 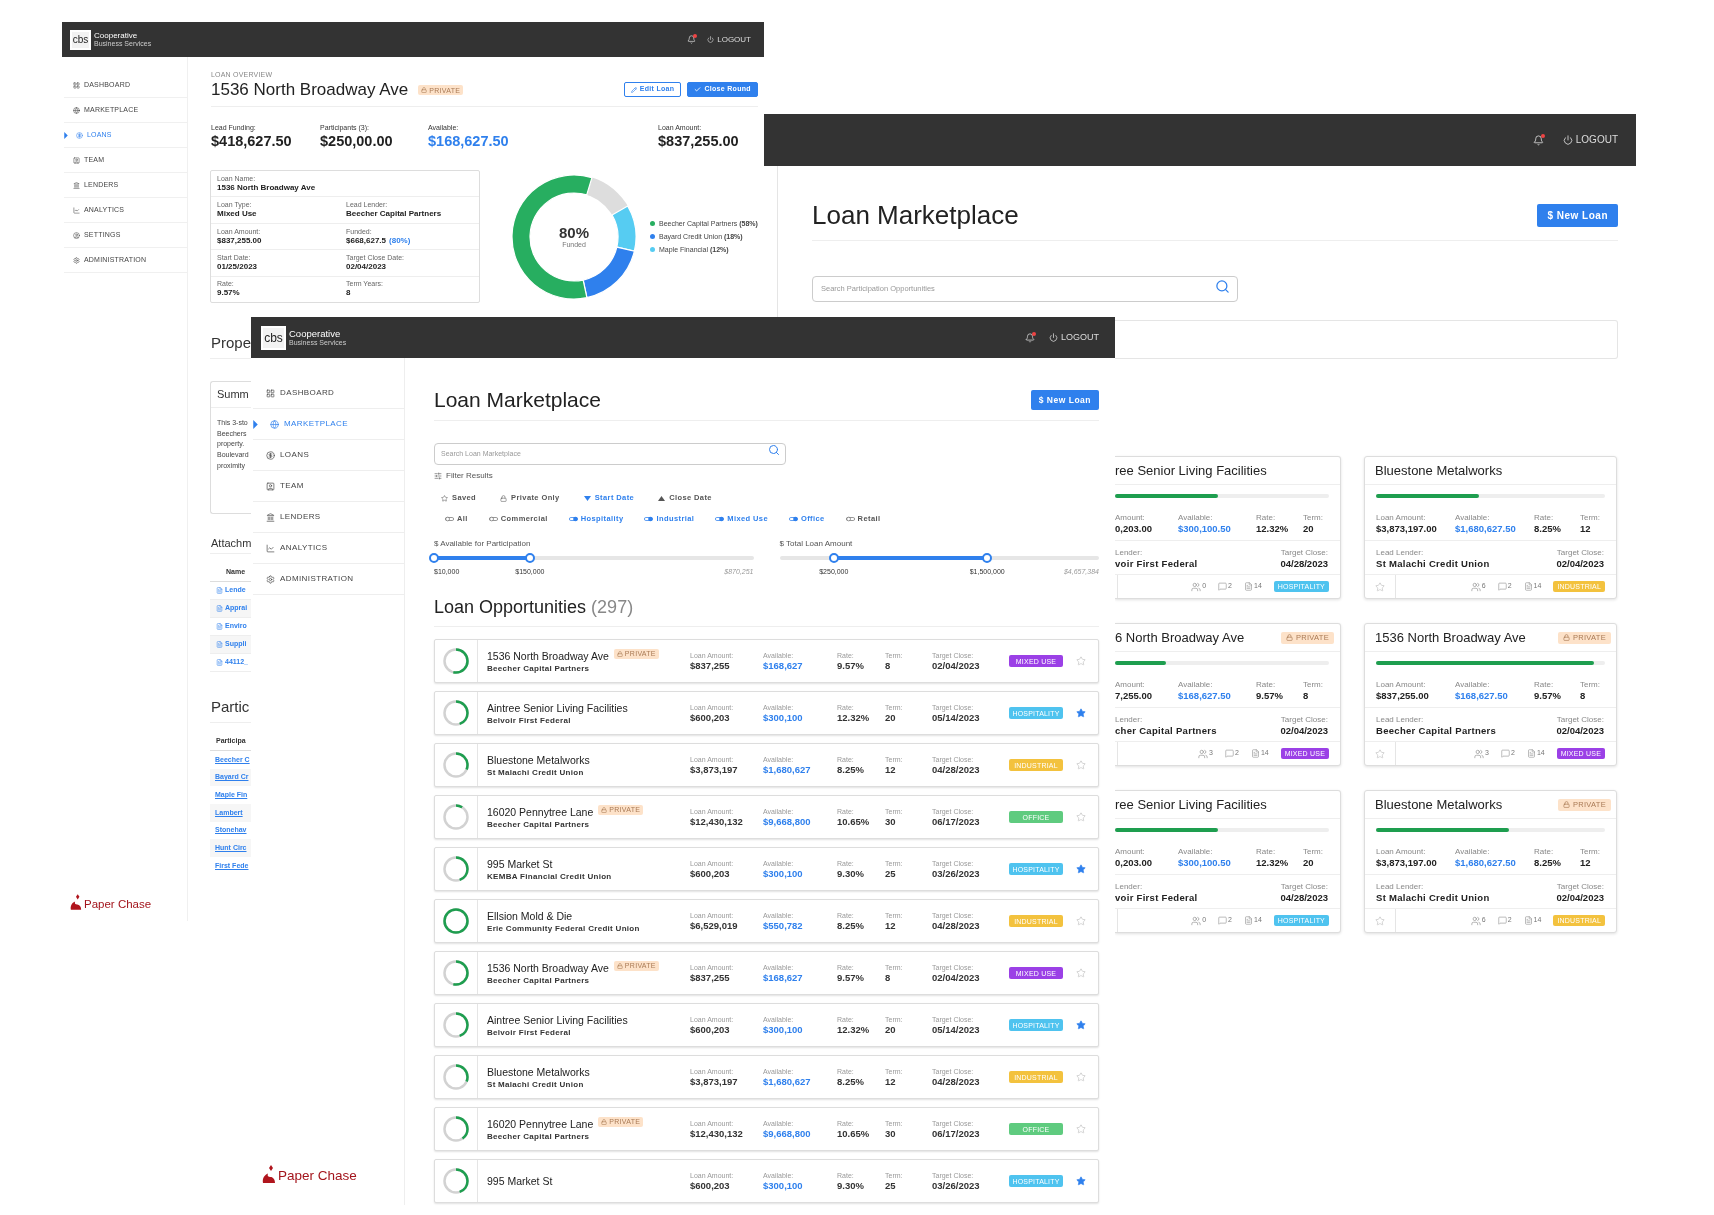 I want to click on stat-value: $837,255.00, so click(x=698, y=141).